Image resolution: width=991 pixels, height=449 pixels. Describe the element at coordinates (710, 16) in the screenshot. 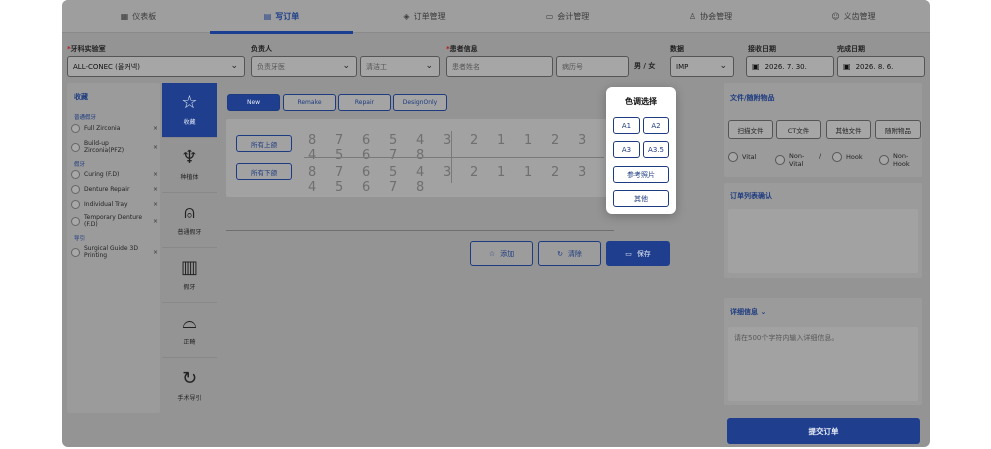

I see `tab-association: ♙ 协会管理` at that location.